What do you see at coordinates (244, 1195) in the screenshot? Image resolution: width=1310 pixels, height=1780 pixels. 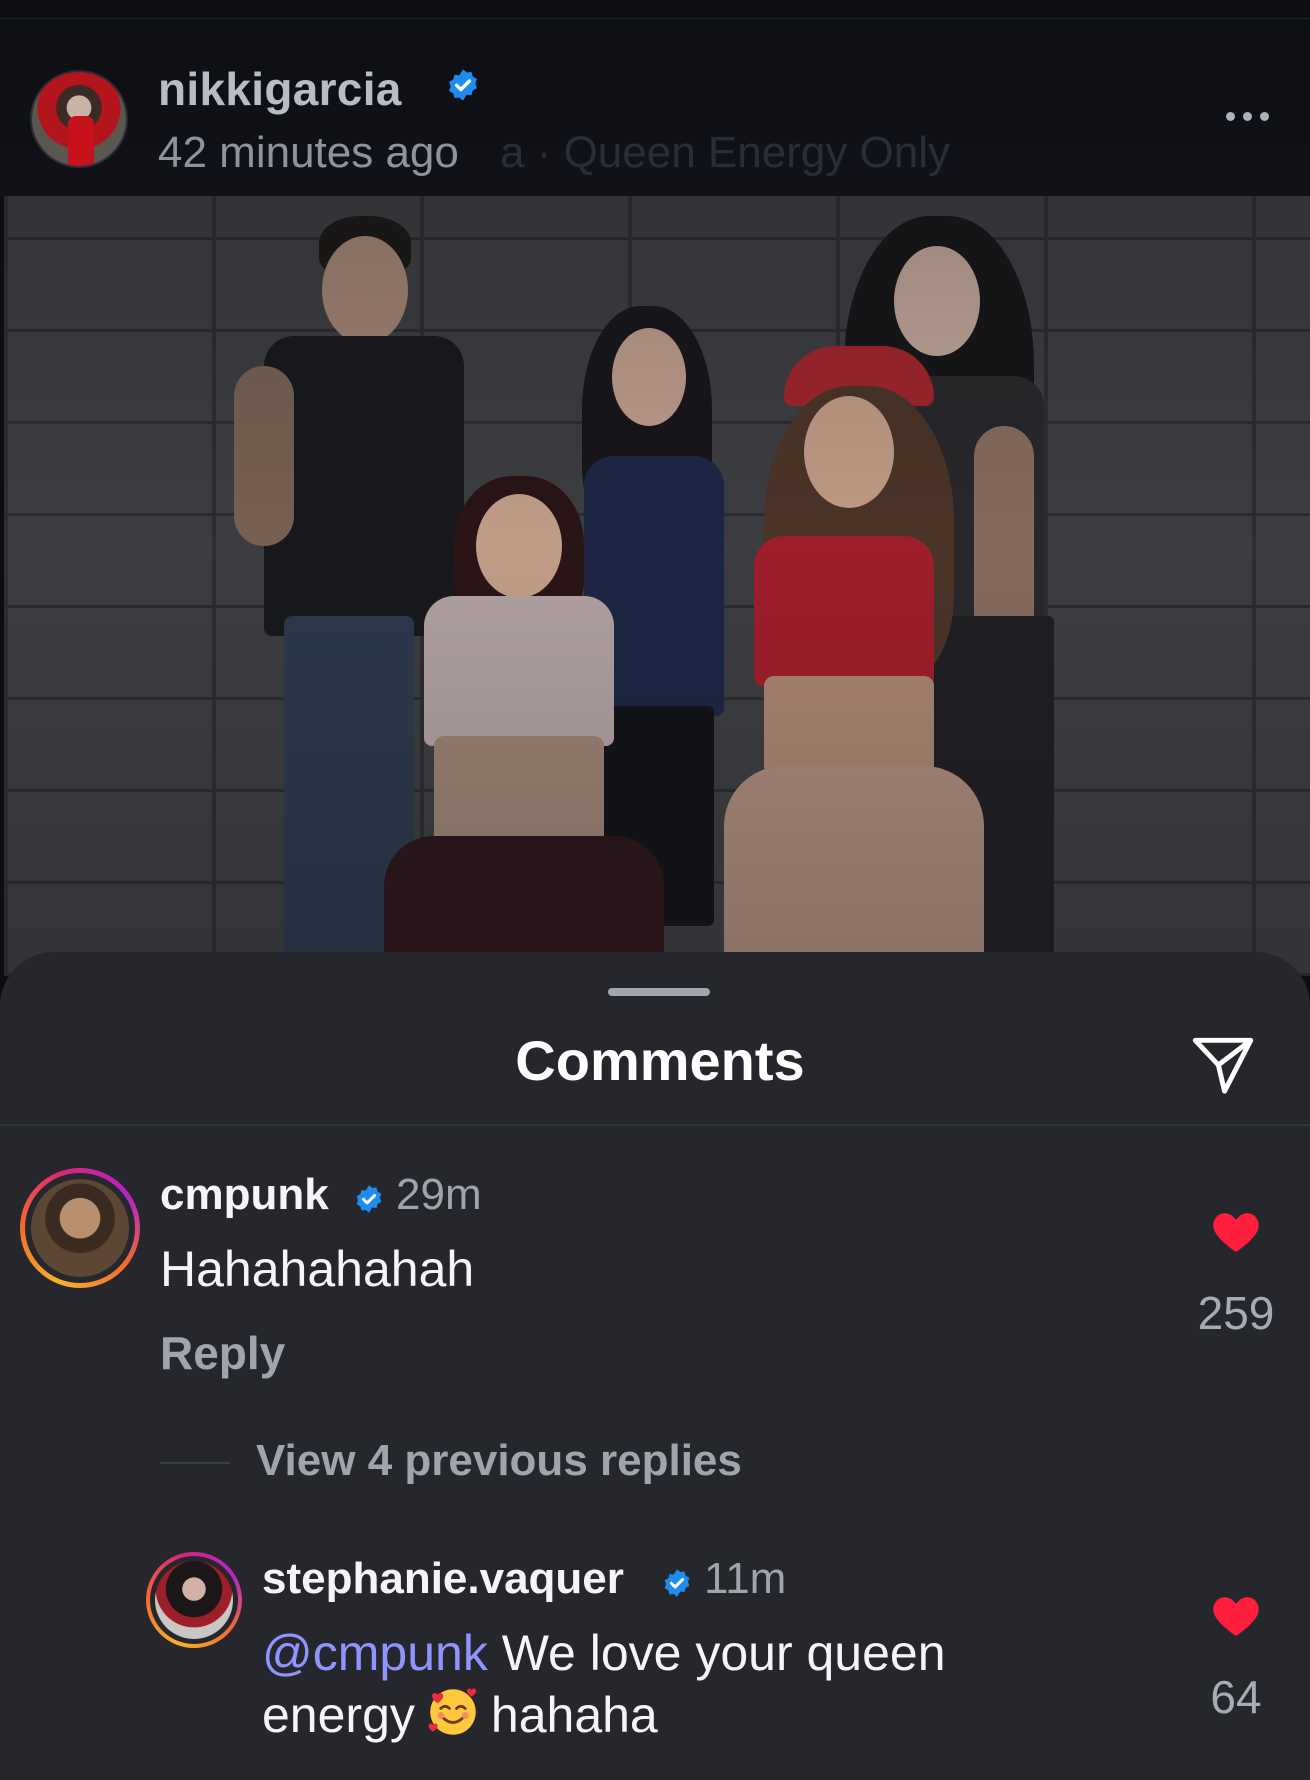 I see `comment-username: cmpunk` at bounding box center [244, 1195].